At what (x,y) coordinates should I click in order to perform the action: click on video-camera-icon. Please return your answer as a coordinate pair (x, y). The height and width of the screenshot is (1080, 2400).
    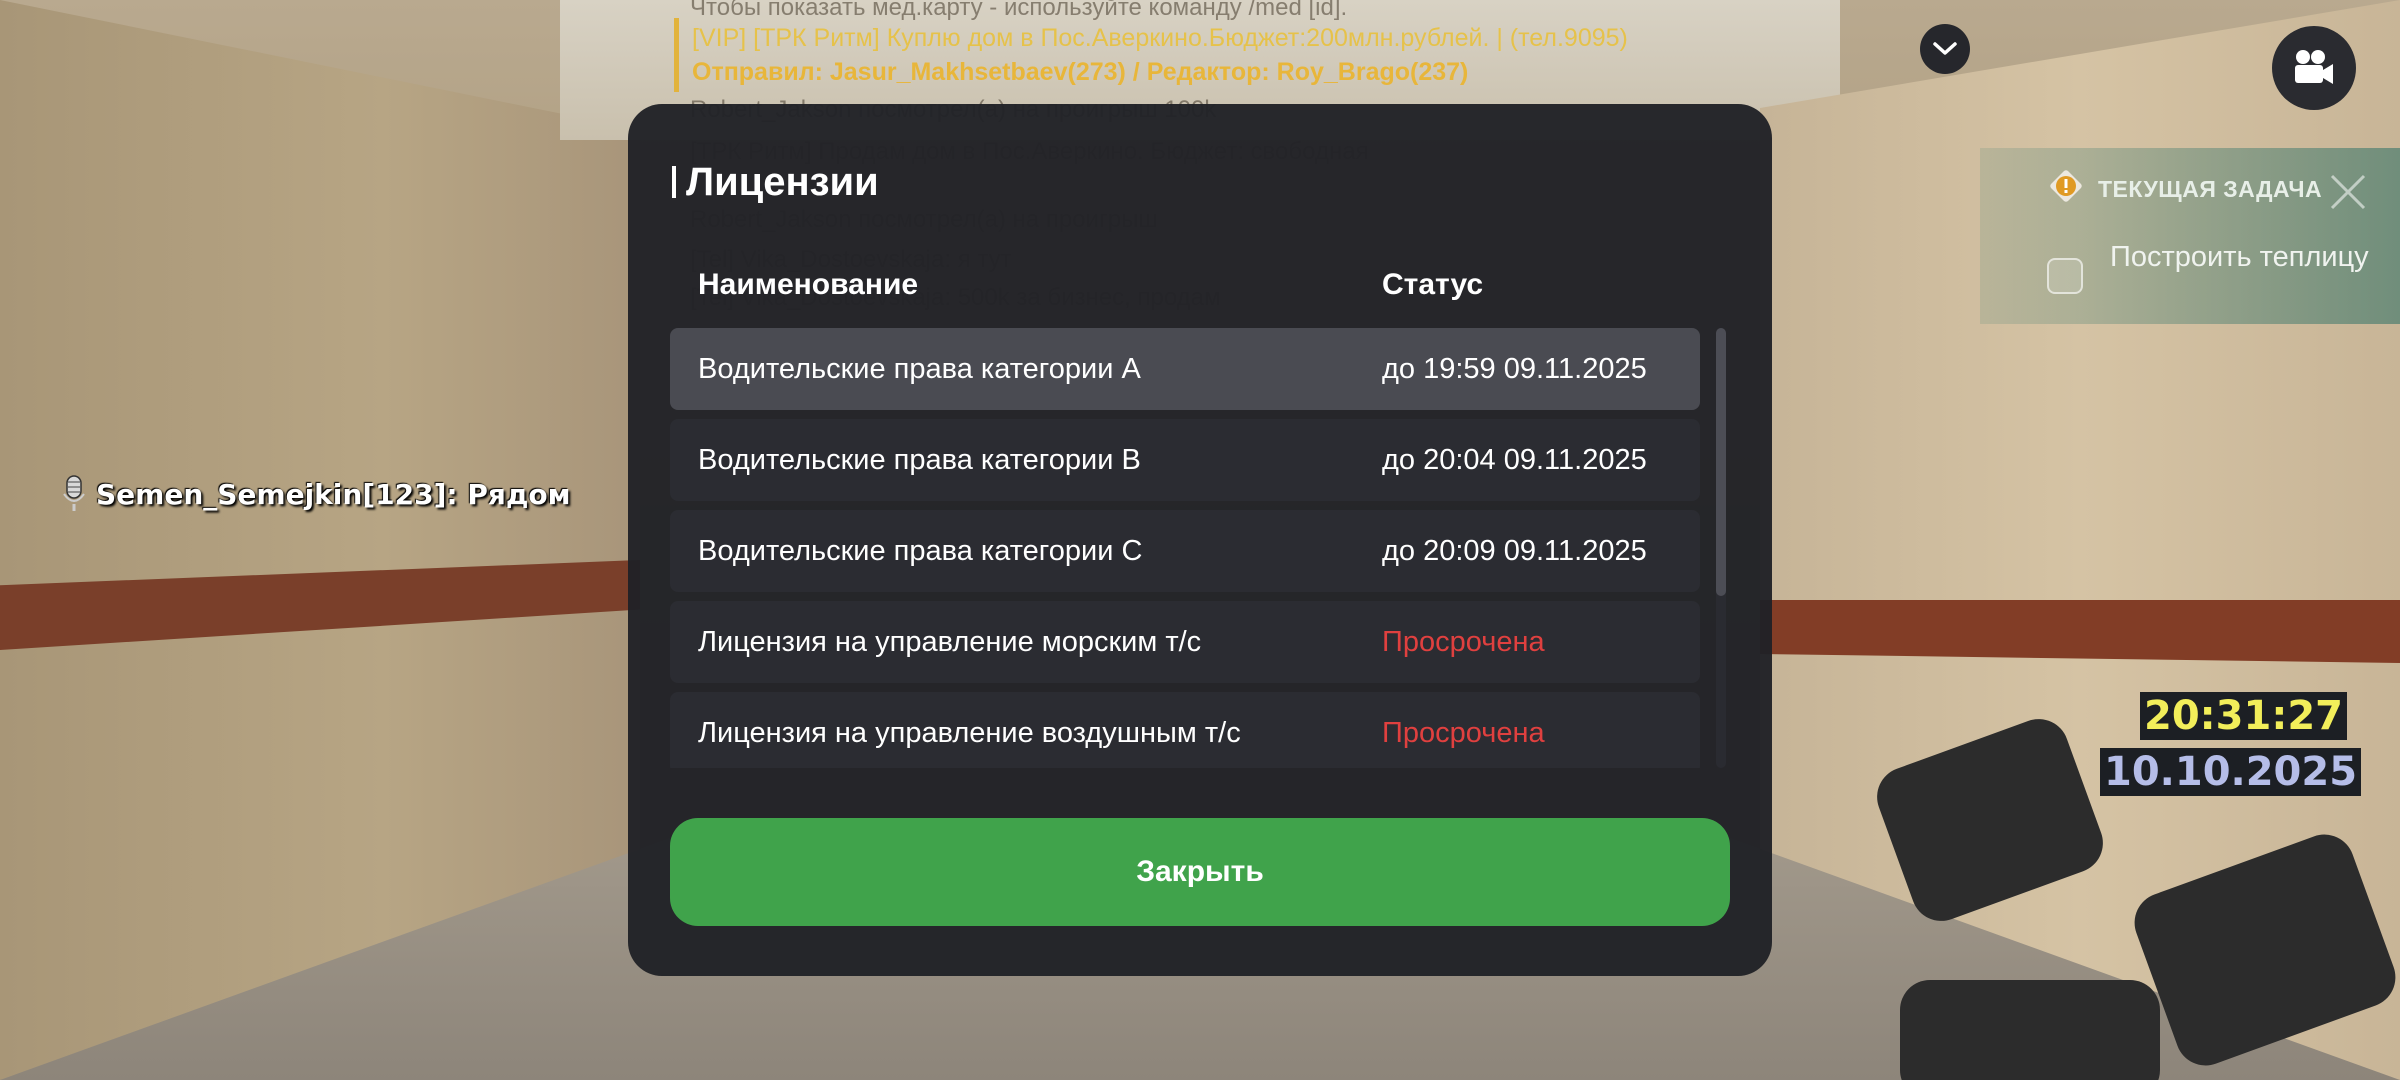
    Looking at the image, I should click on (2314, 67).